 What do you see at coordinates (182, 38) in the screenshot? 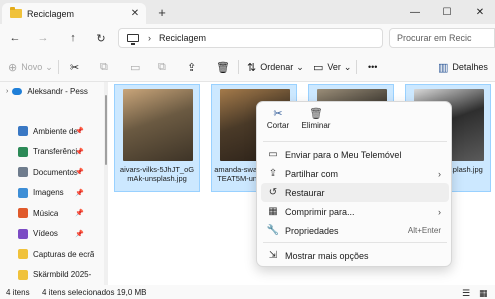
I see `breadcrumb-reciclagem: Reciclagem` at bounding box center [182, 38].